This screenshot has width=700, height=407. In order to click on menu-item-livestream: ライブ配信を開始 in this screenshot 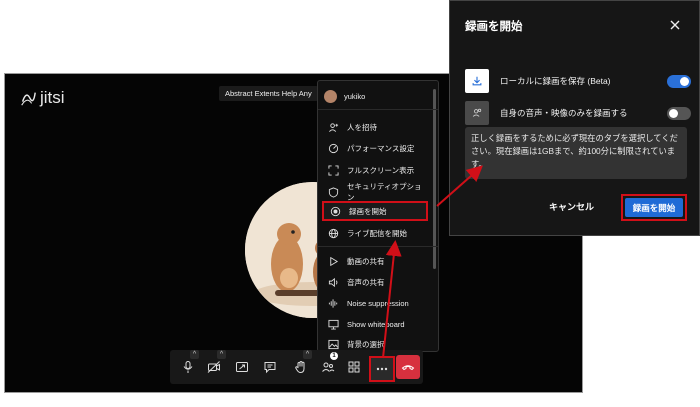, I will do `click(375, 233)`.